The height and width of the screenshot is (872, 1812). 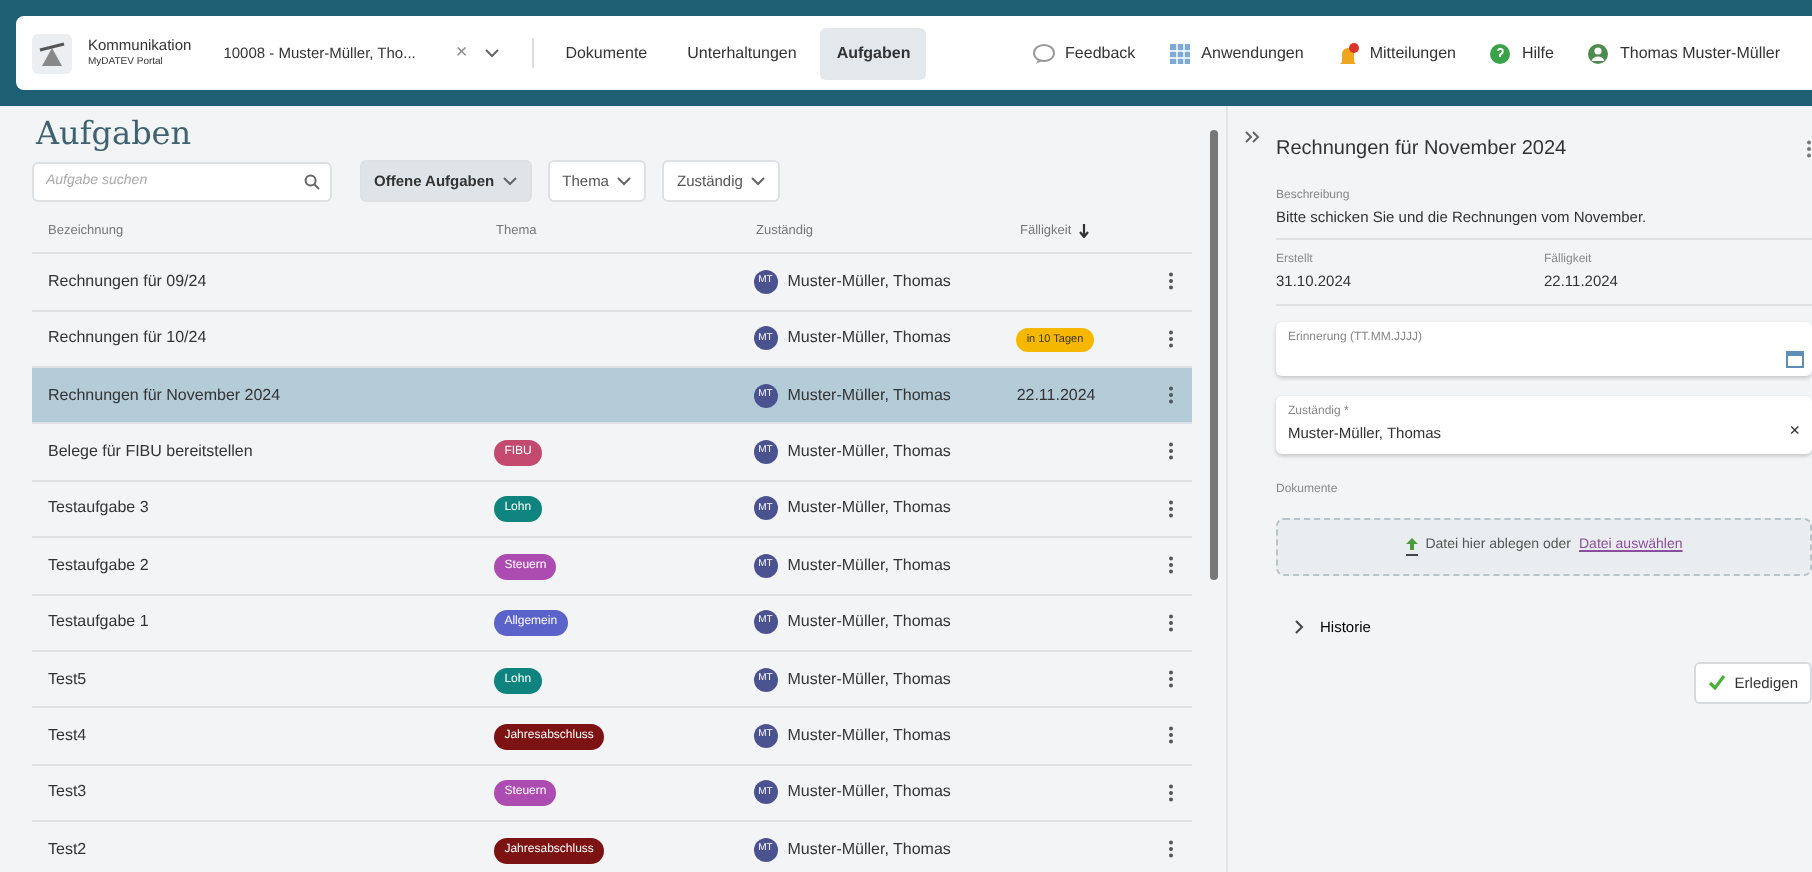 I want to click on upload-icon, so click(x=1411, y=546).